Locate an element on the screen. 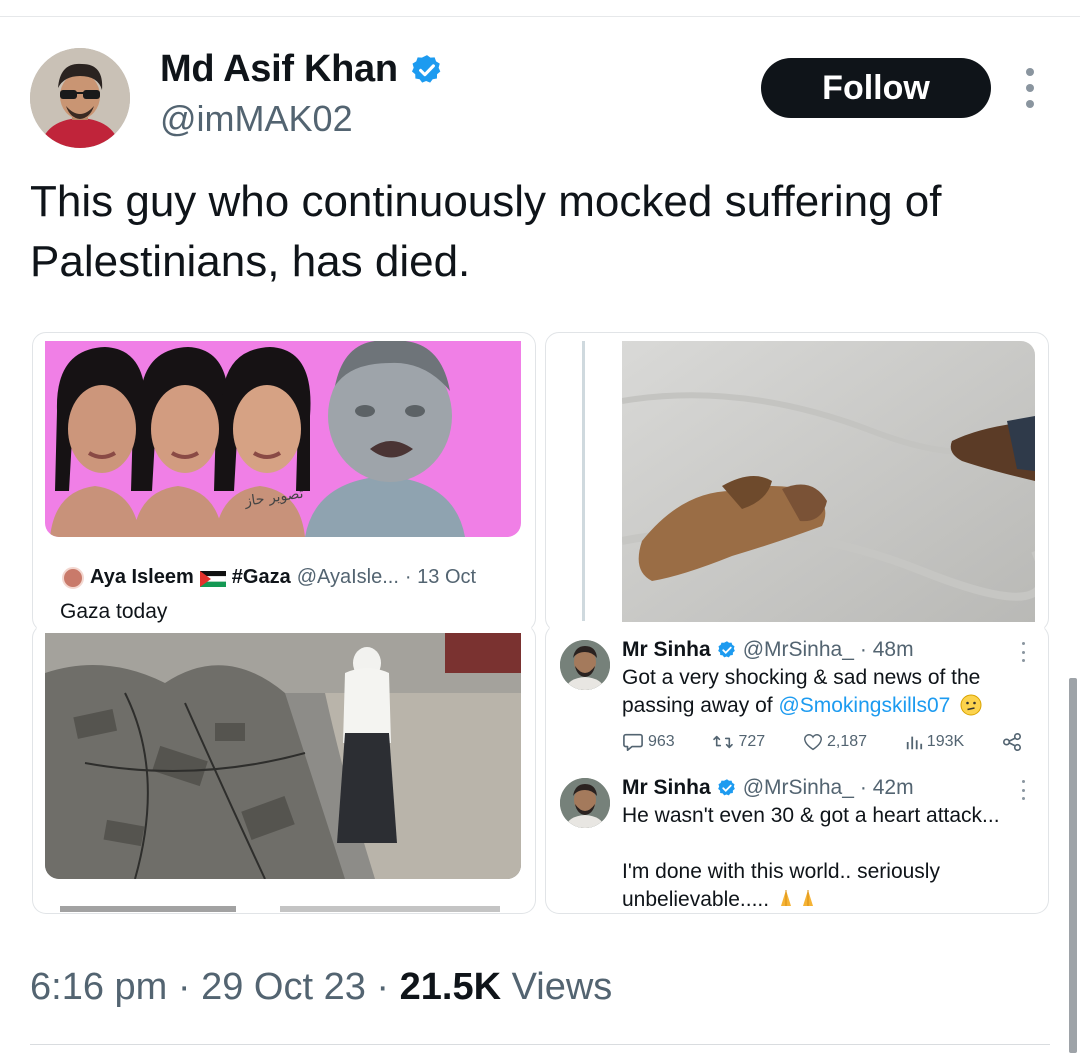  author-display-name: Md Asif Khan is located at coordinates (279, 69).